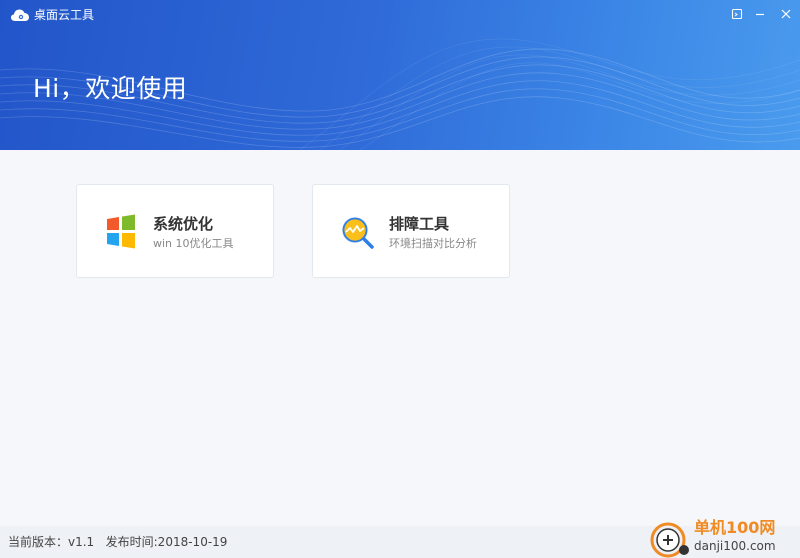 This screenshot has height=558, width=800. What do you see at coordinates (433, 243) in the screenshot?
I see `card-description: 环境扫描对比分析` at bounding box center [433, 243].